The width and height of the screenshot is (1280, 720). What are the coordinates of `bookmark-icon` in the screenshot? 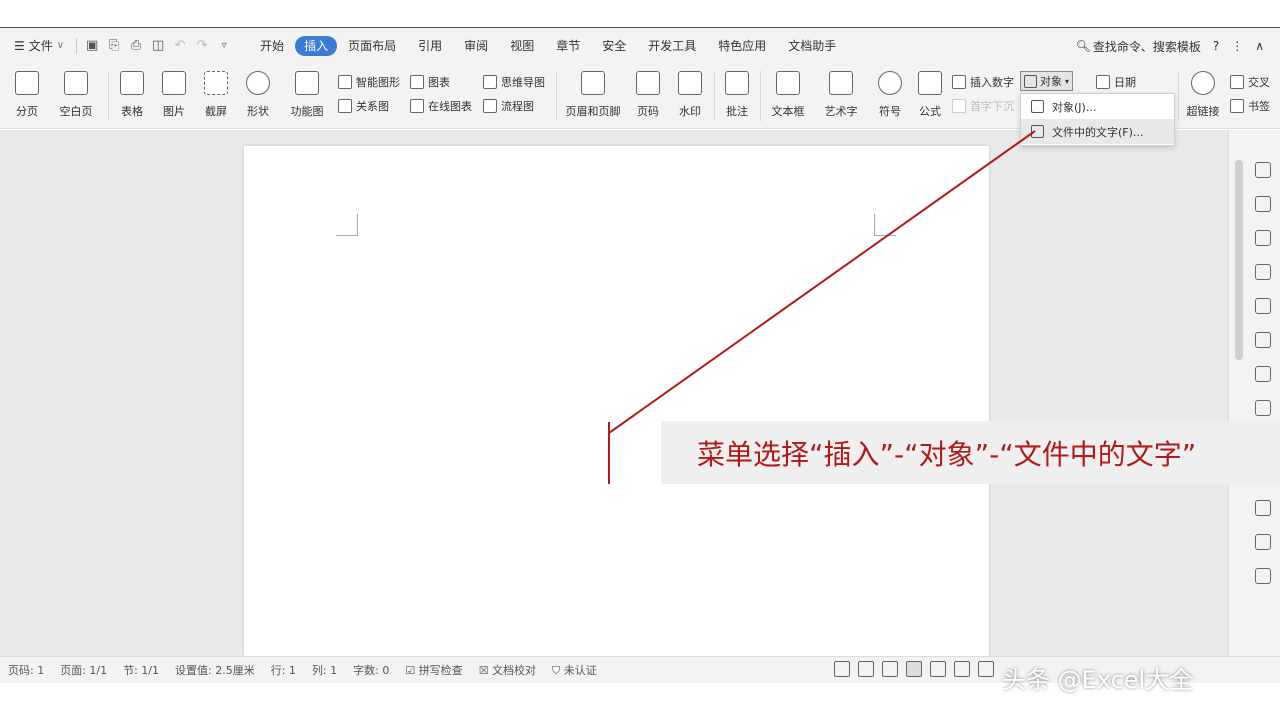 It's located at (1237, 106).